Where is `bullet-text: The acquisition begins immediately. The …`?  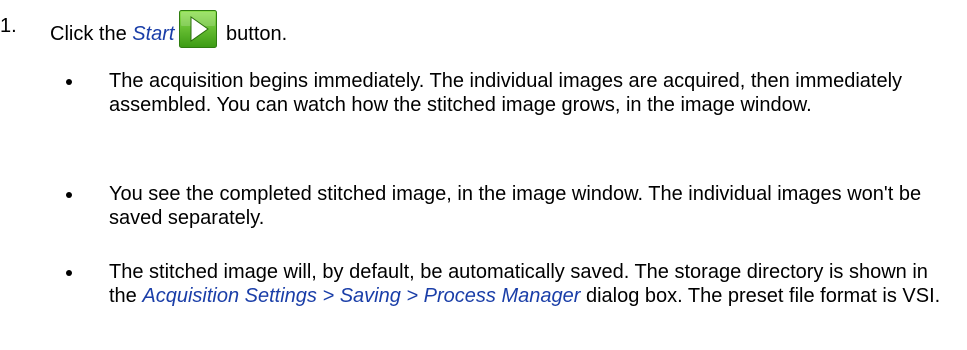
bullet-text: The acquisition begins immediately. The … is located at coordinates (506, 93).